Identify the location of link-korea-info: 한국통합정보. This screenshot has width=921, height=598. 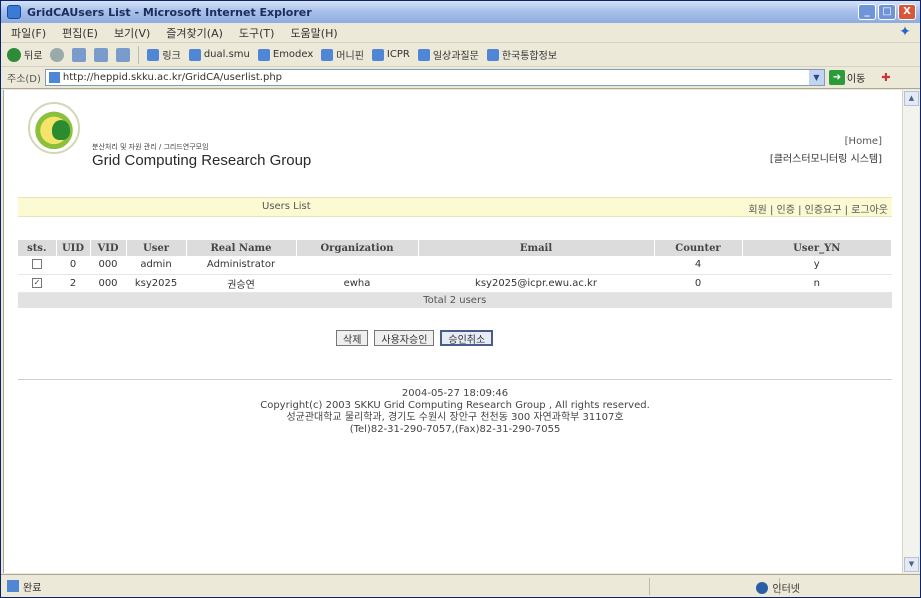
(521, 54).